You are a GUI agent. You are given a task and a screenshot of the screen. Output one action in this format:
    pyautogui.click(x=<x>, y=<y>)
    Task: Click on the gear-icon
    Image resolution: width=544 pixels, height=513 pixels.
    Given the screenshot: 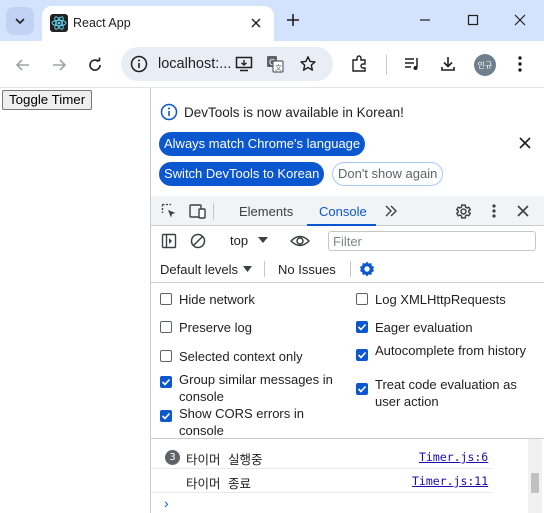 What is the action you would take?
    pyautogui.click(x=367, y=269)
    